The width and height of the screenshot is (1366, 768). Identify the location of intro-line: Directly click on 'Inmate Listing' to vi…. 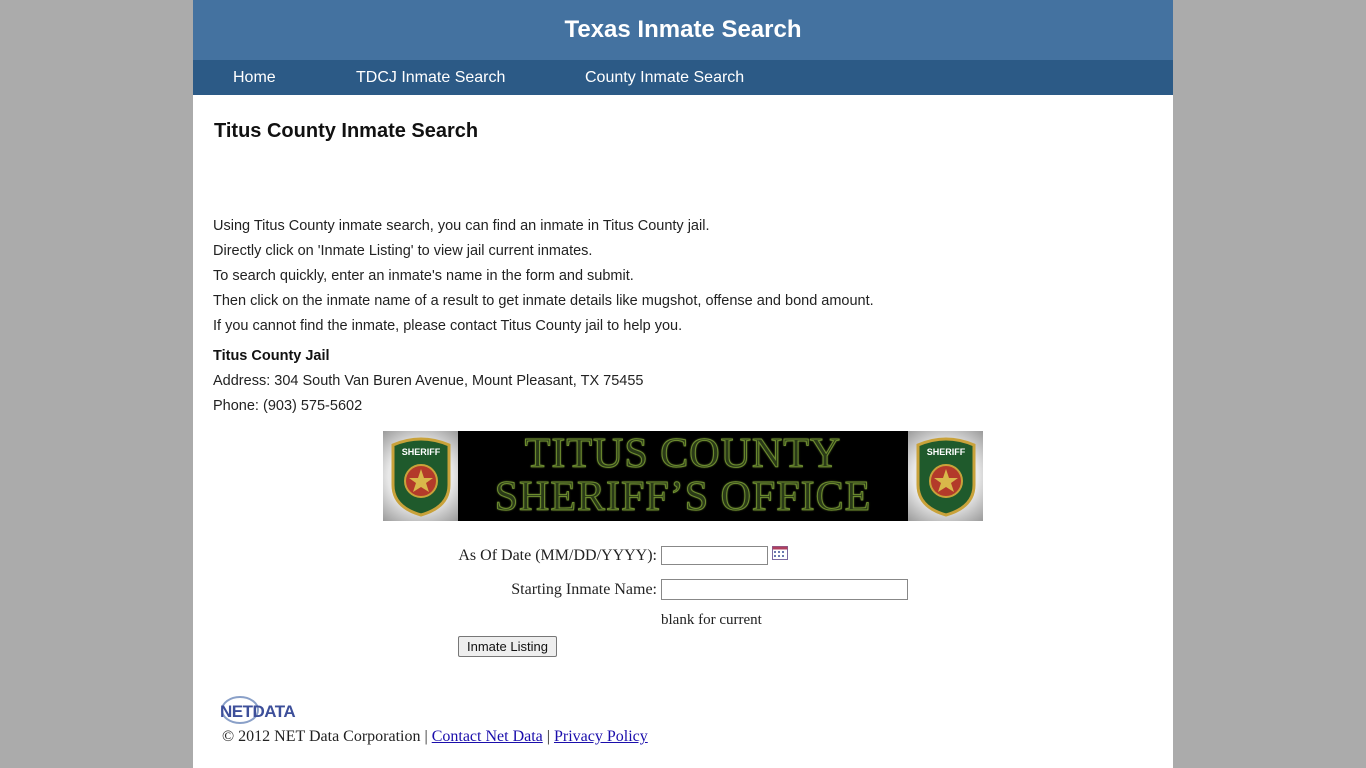
(403, 251).